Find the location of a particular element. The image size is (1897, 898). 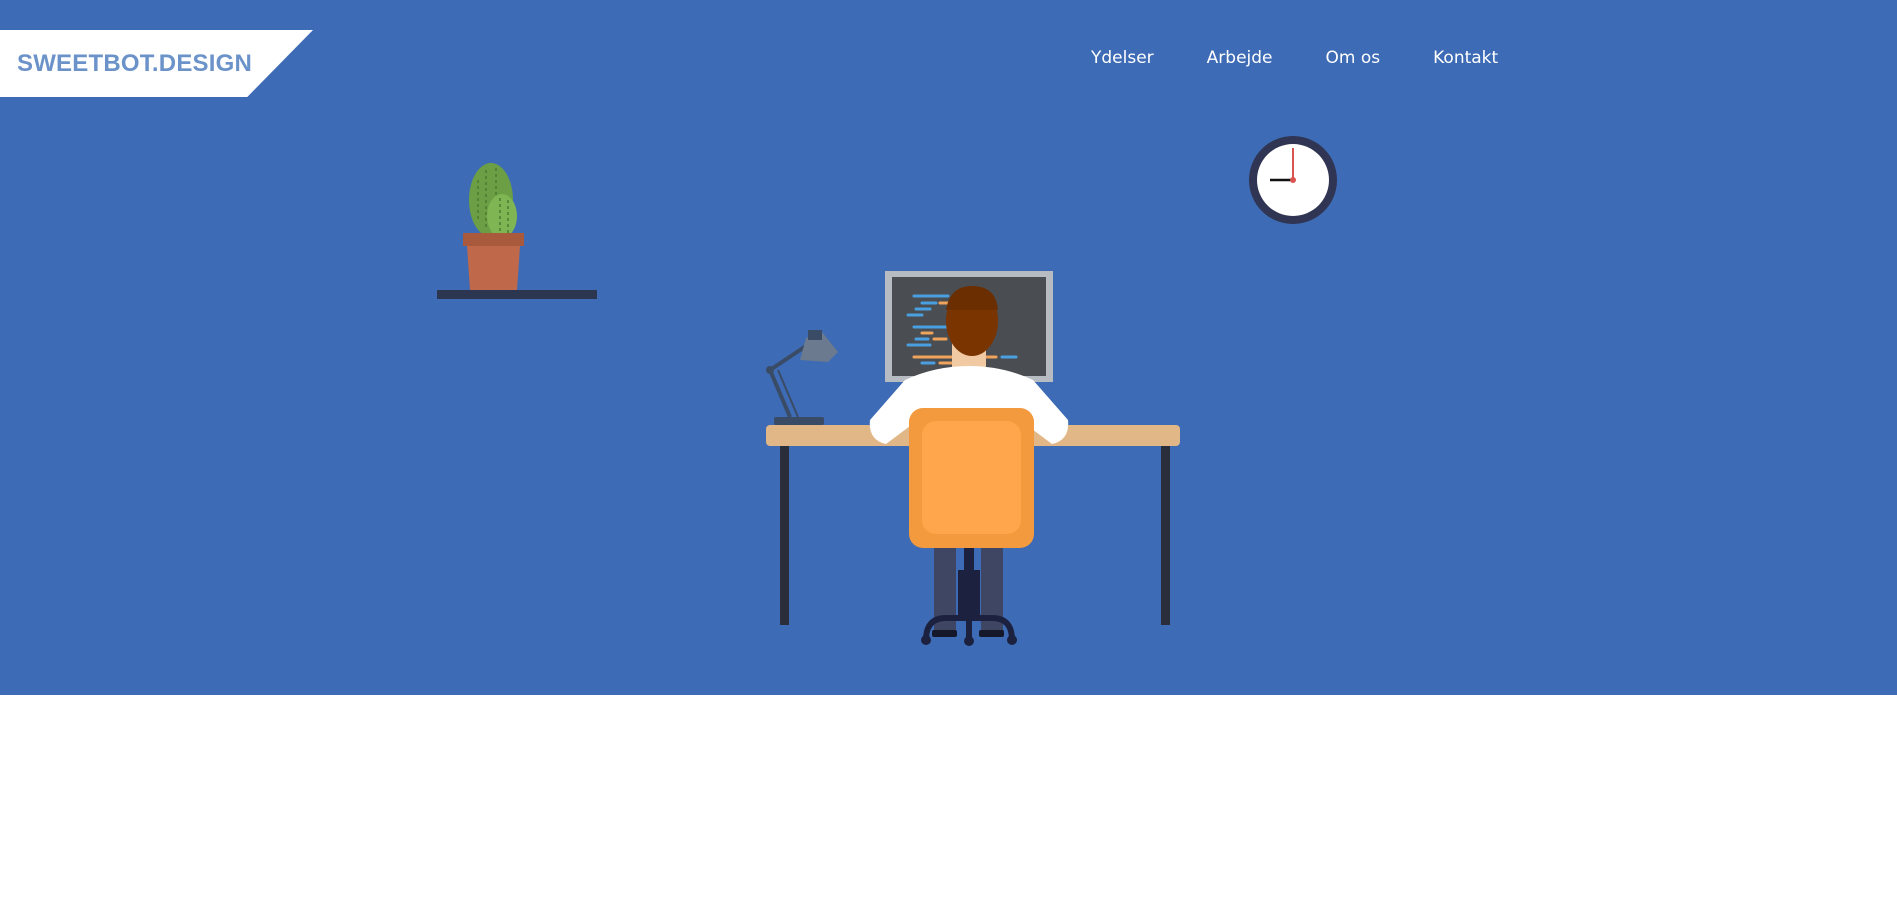

cactus-plant-icon is located at coordinates (493, 226).